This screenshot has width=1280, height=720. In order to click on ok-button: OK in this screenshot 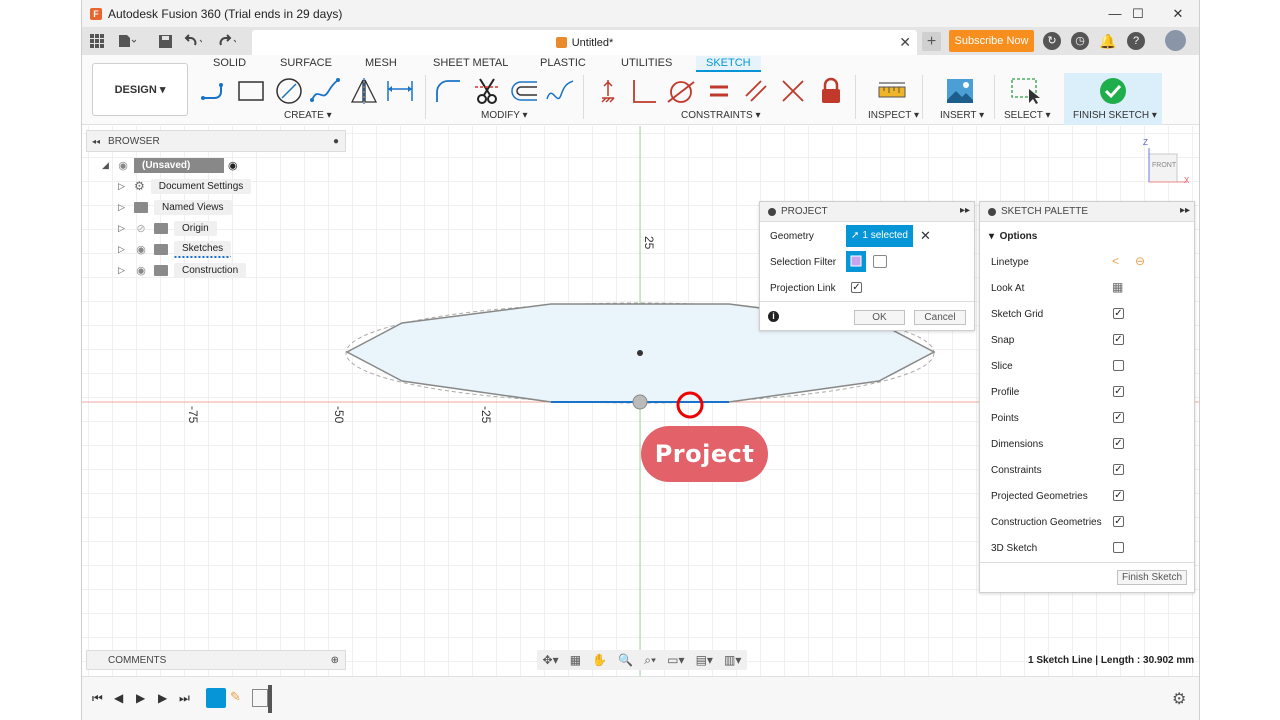, I will do `click(879, 317)`.